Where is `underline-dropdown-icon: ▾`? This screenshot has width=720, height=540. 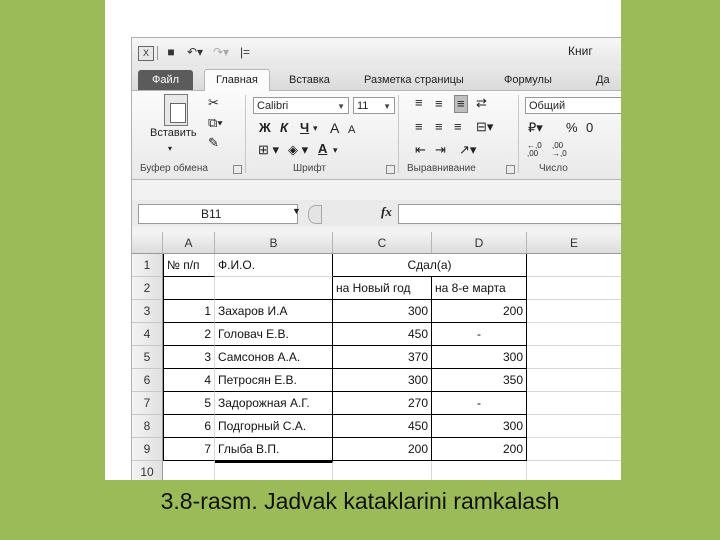
underline-dropdown-icon: ▾ is located at coordinates (315, 128).